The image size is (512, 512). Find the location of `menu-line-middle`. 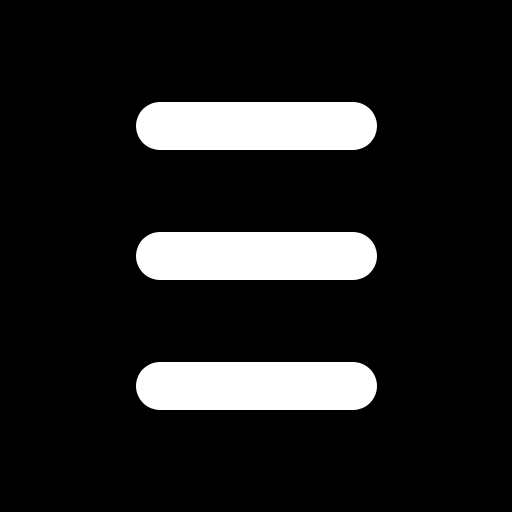

menu-line-middle is located at coordinates (256, 256).